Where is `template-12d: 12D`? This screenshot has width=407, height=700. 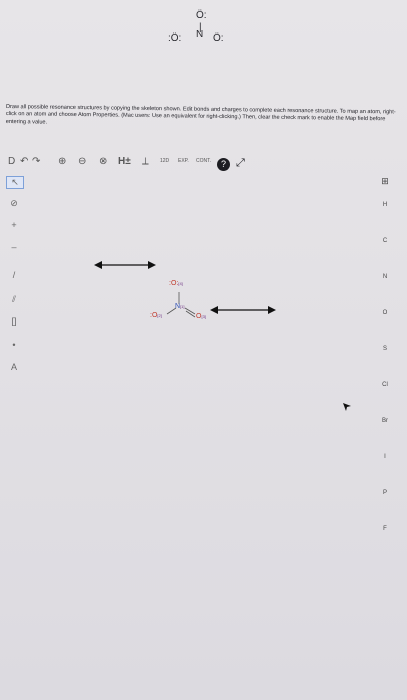 template-12d: 12D is located at coordinates (164, 161).